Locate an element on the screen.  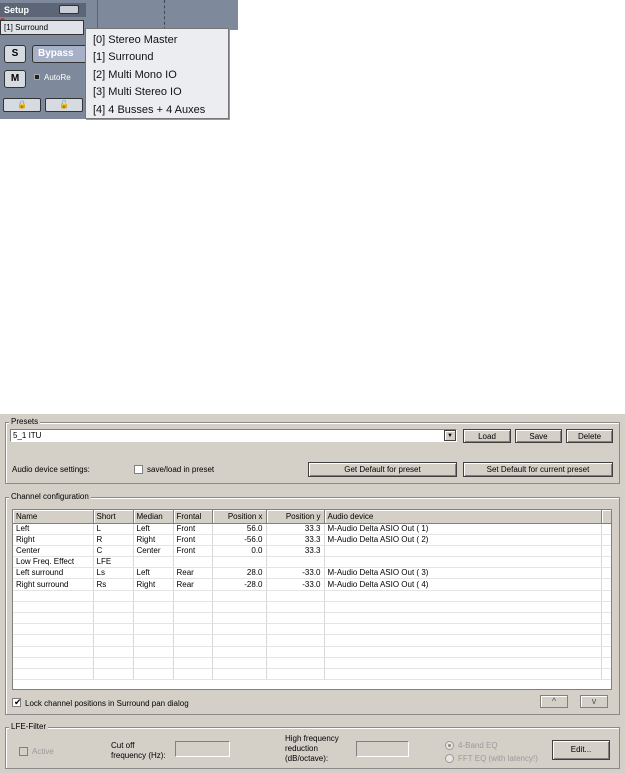
popup-item: [1] Surround is located at coordinates (160, 57).